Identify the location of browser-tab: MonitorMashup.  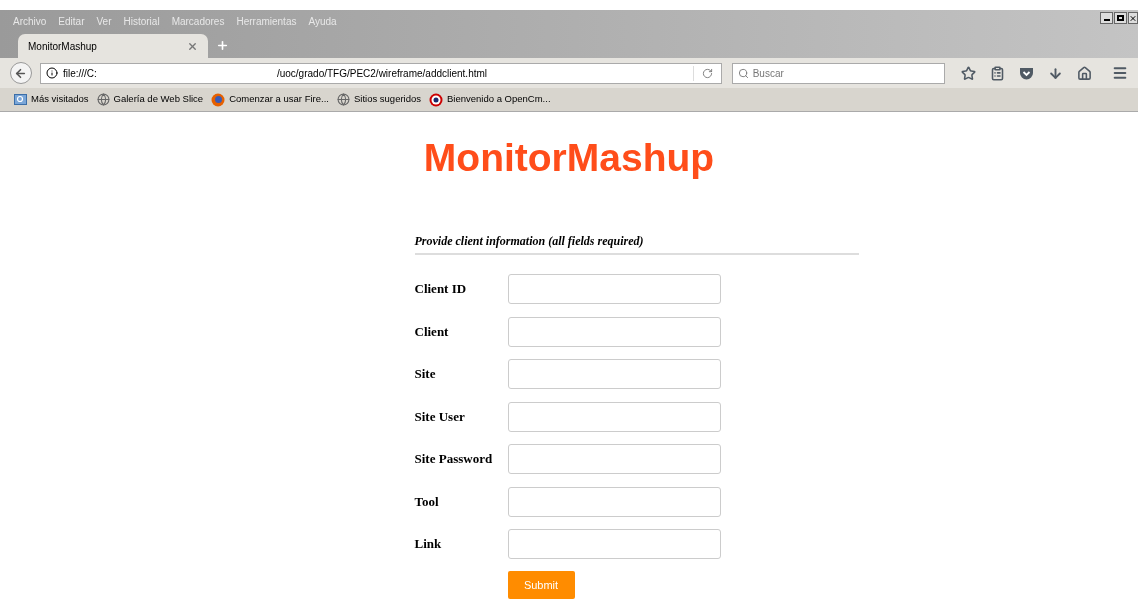
(113, 46).